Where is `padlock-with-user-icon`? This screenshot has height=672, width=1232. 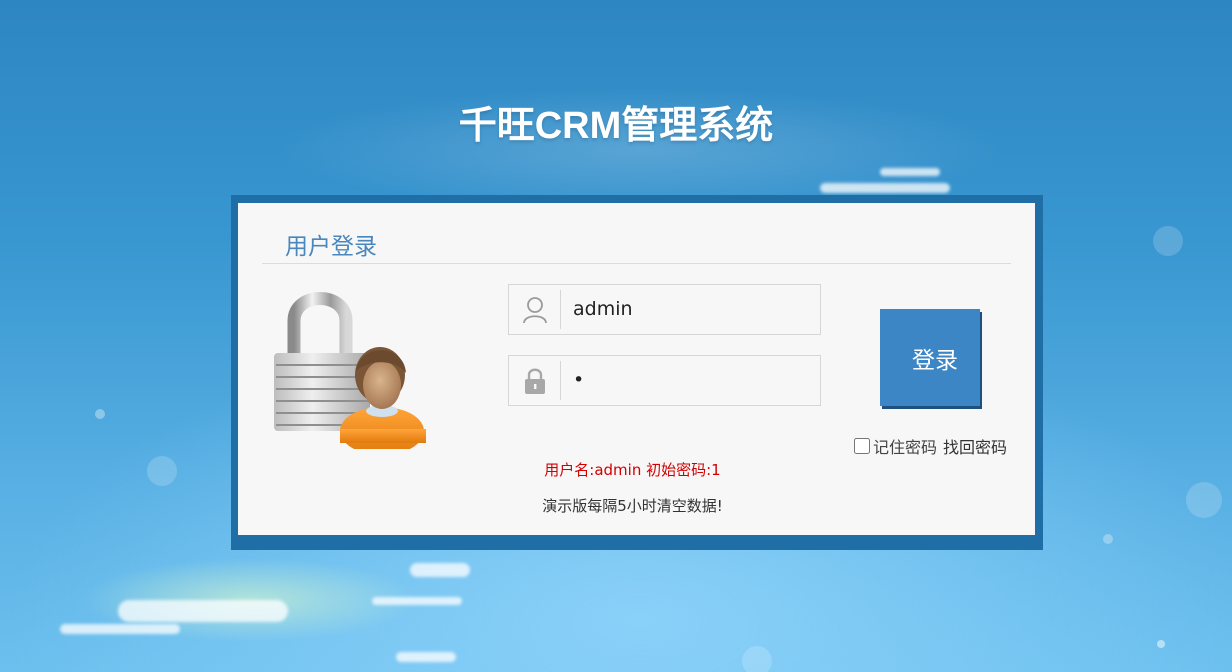
padlock-with-user-icon is located at coordinates (349, 368).